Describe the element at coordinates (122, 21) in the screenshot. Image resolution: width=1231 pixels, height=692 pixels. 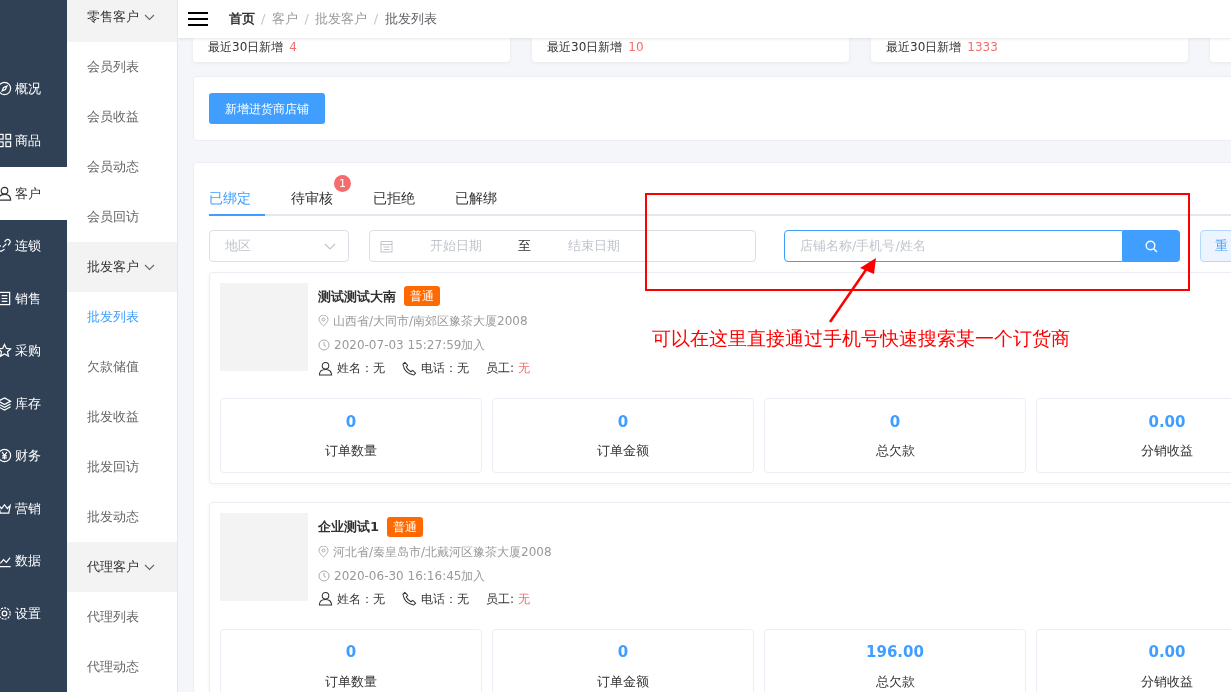
I see `submenu-header: 零售客户` at that location.